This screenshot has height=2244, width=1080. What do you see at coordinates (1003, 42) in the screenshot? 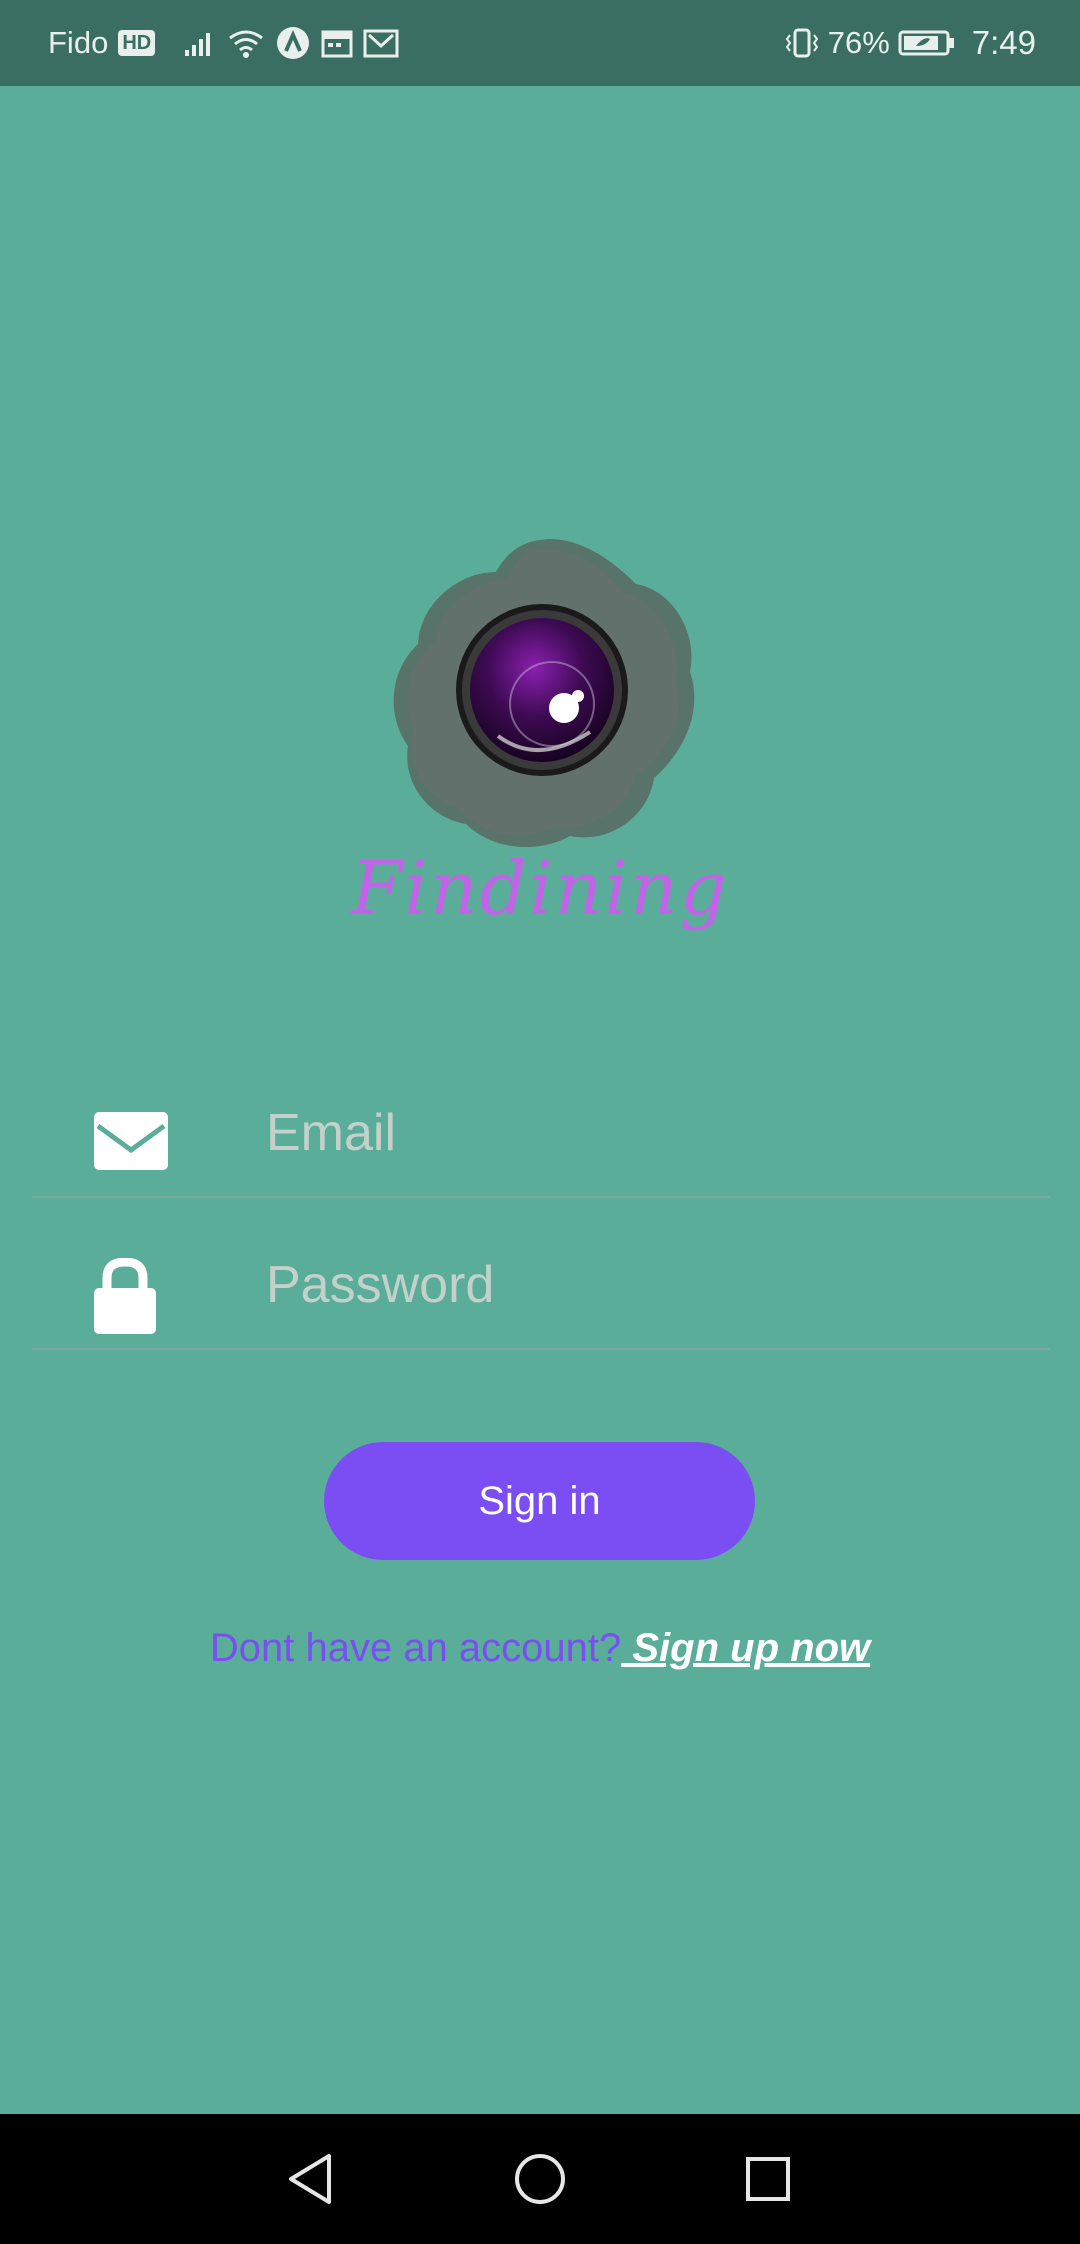
I see `clock-time: 7:49` at bounding box center [1003, 42].